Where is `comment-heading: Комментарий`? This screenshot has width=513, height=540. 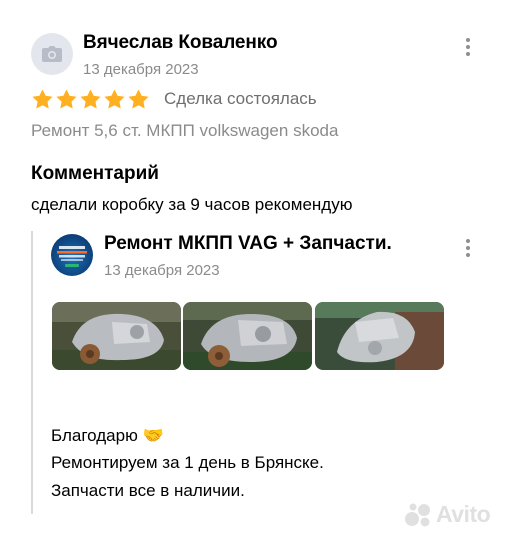
comment-heading: Комментарий is located at coordinates (95, 173).